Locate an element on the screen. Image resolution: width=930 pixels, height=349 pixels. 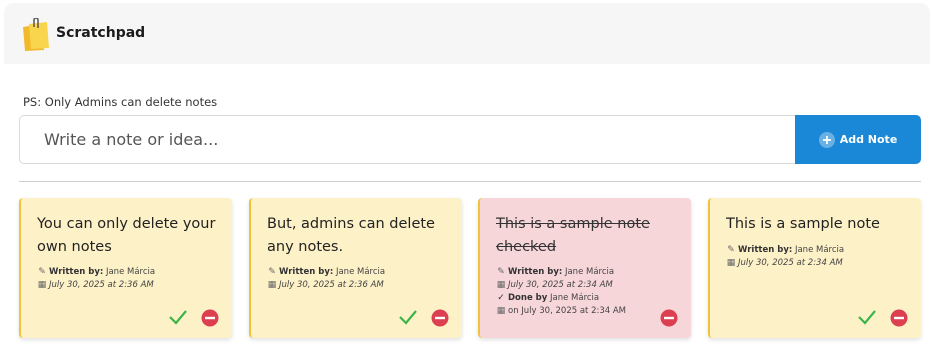
notepad-icon is located at coordinates (36, 34).